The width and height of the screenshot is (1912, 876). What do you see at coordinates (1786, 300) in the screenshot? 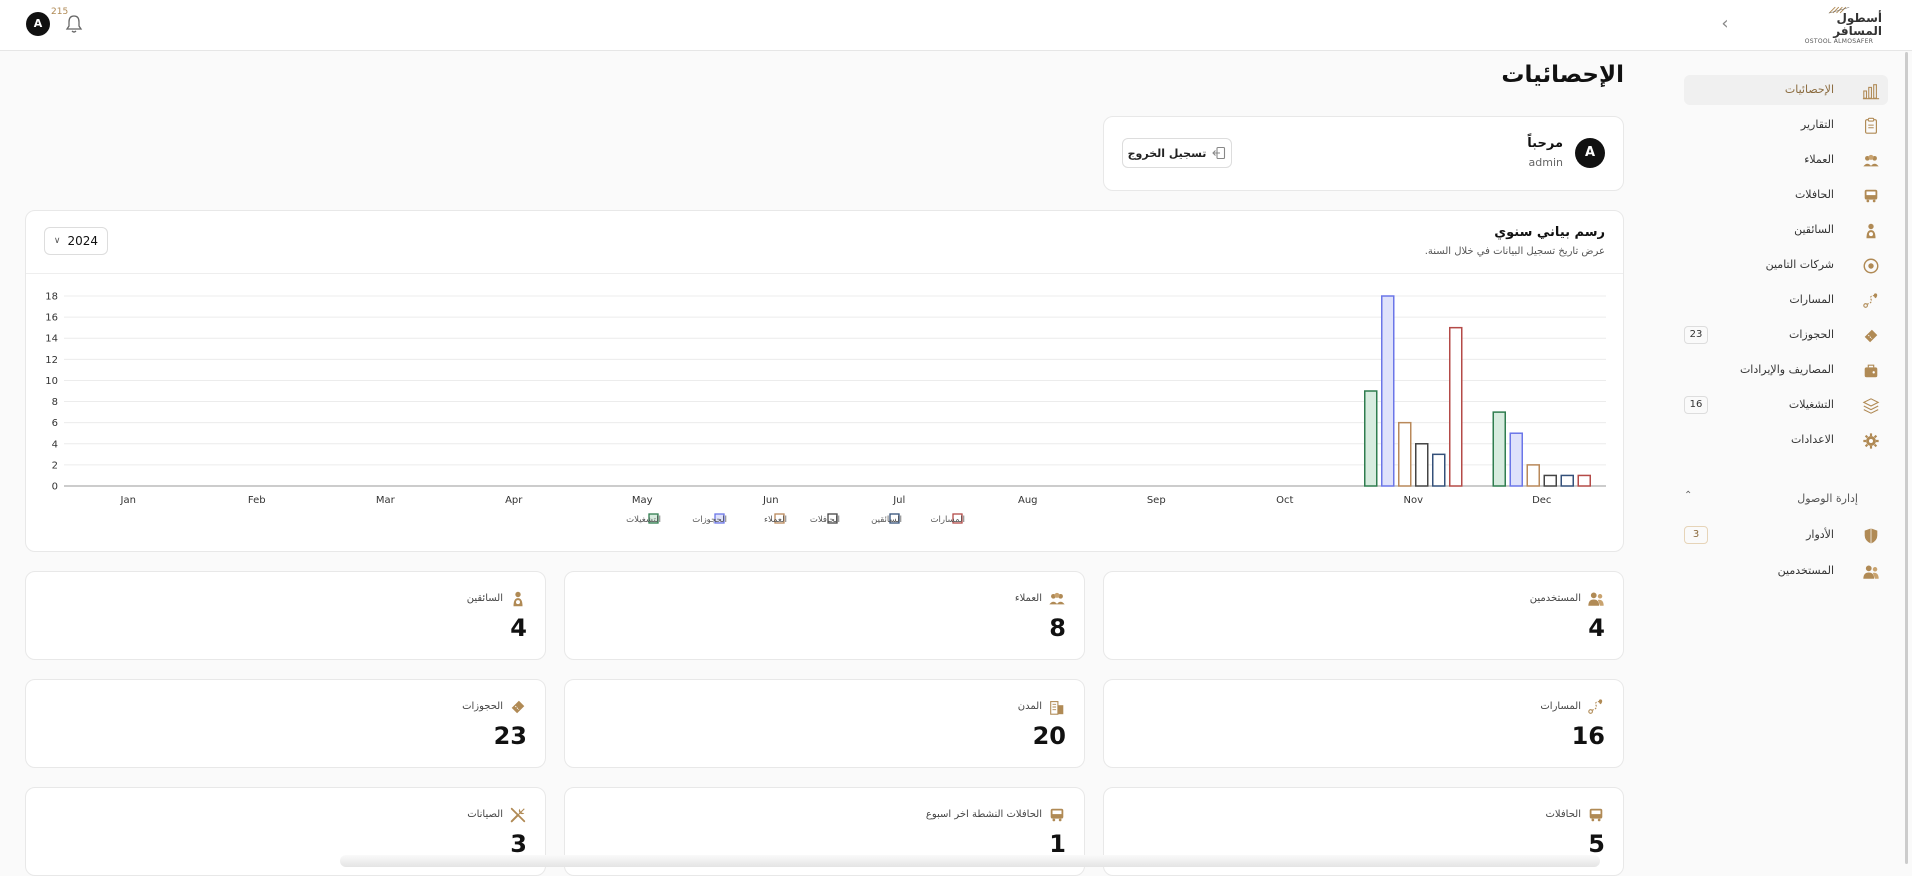
I see `sidebar-item-6: المسارات` at bounding box center [1786, 300].